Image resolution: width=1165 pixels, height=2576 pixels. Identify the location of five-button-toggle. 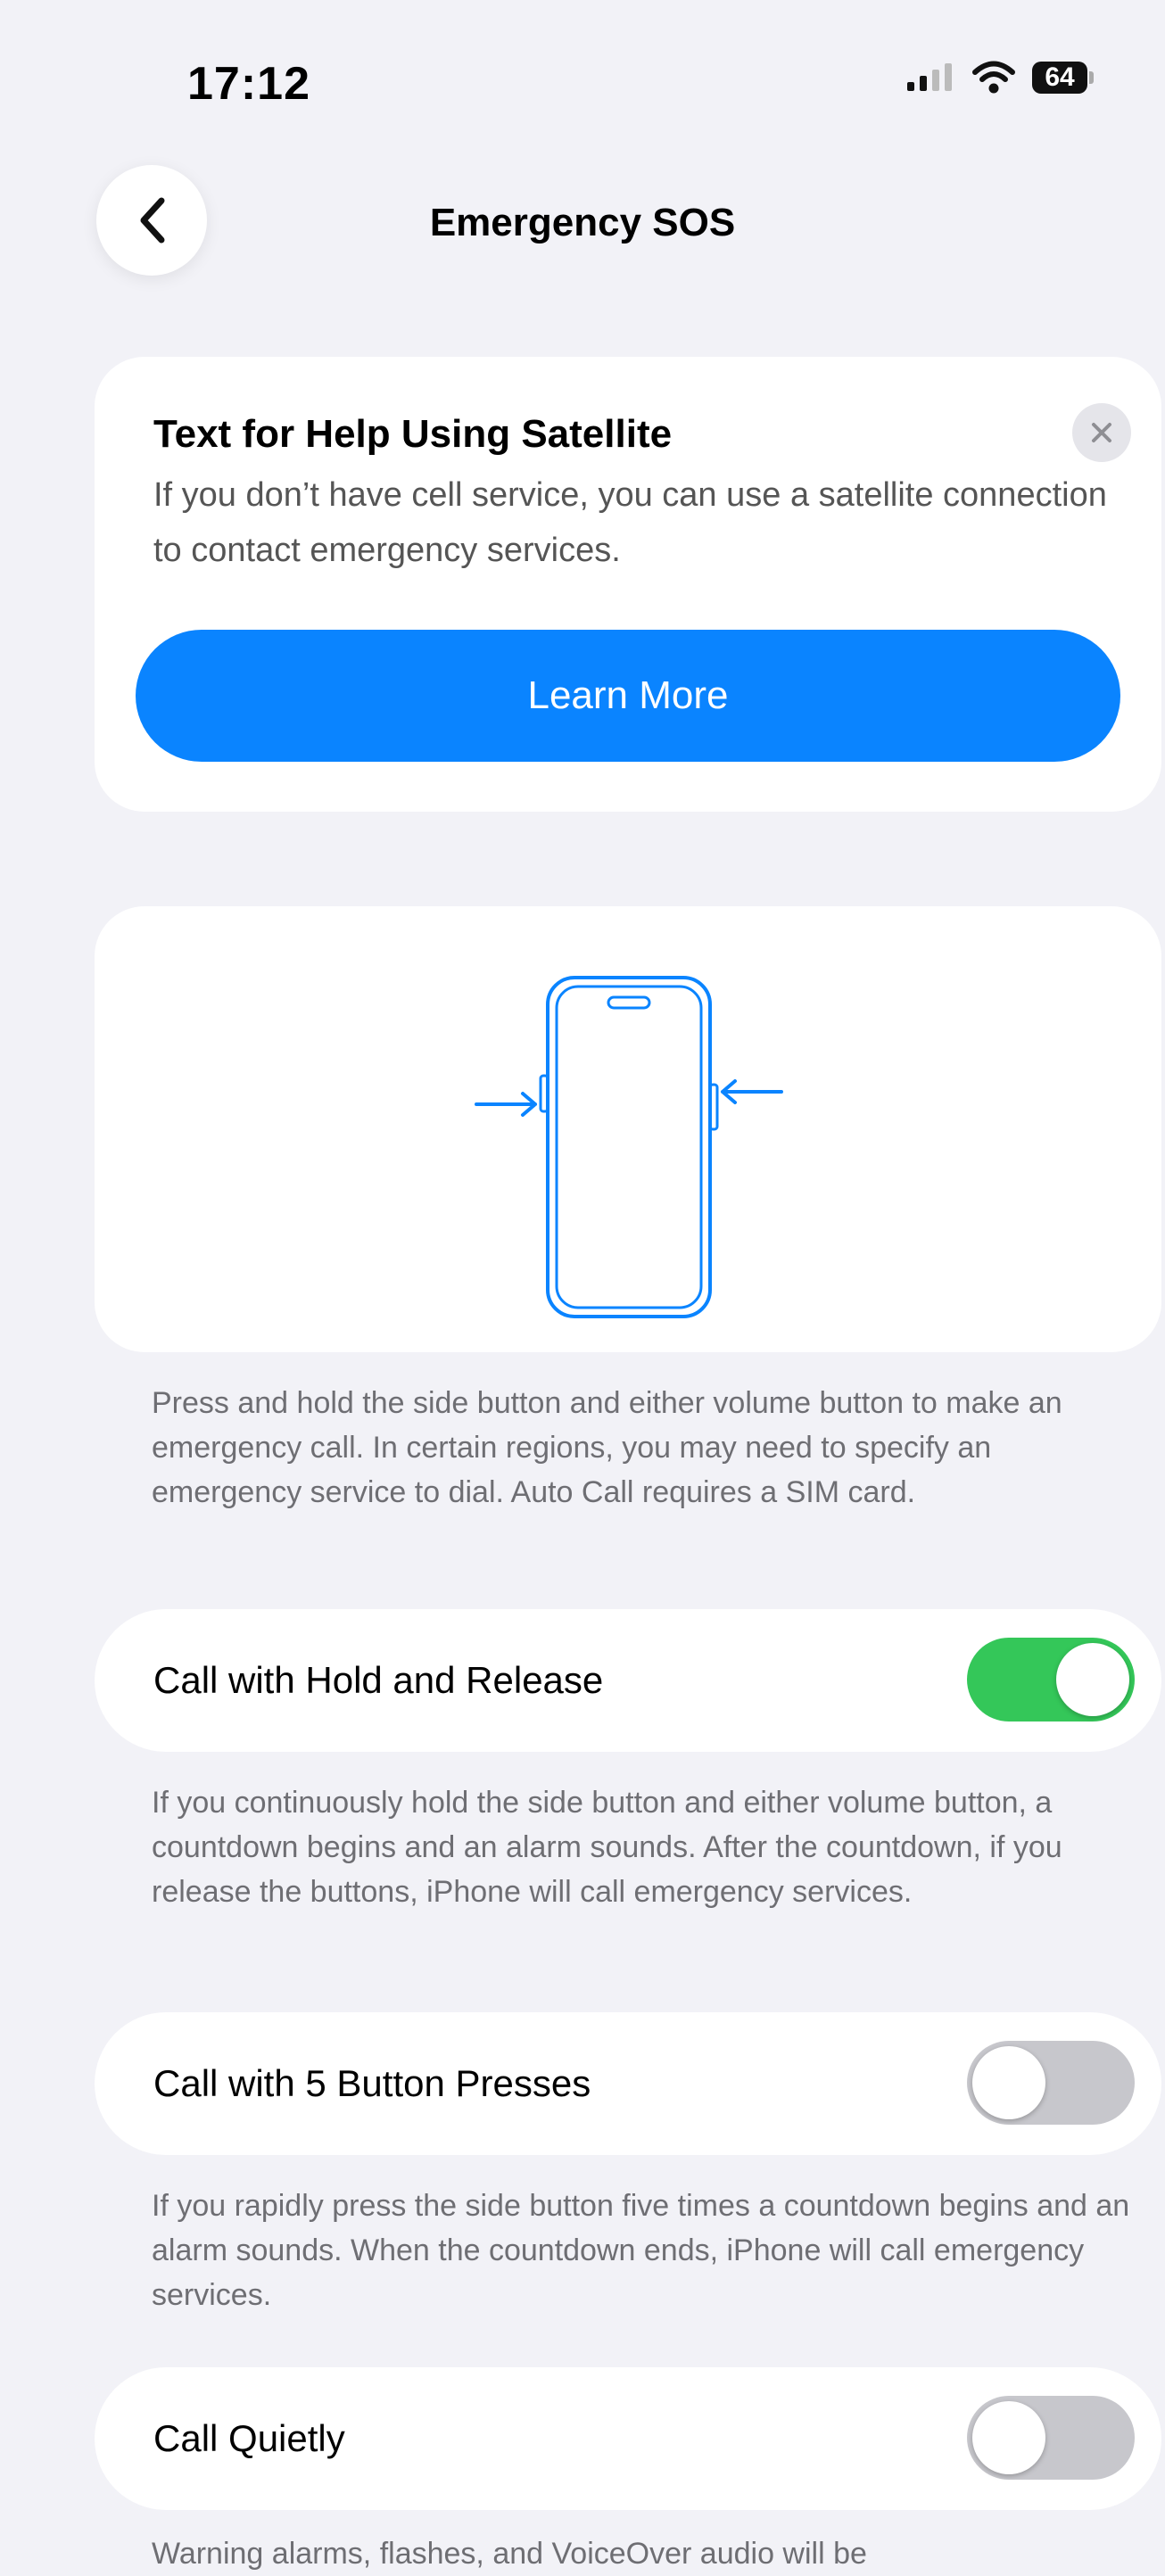
(1051, 2083).